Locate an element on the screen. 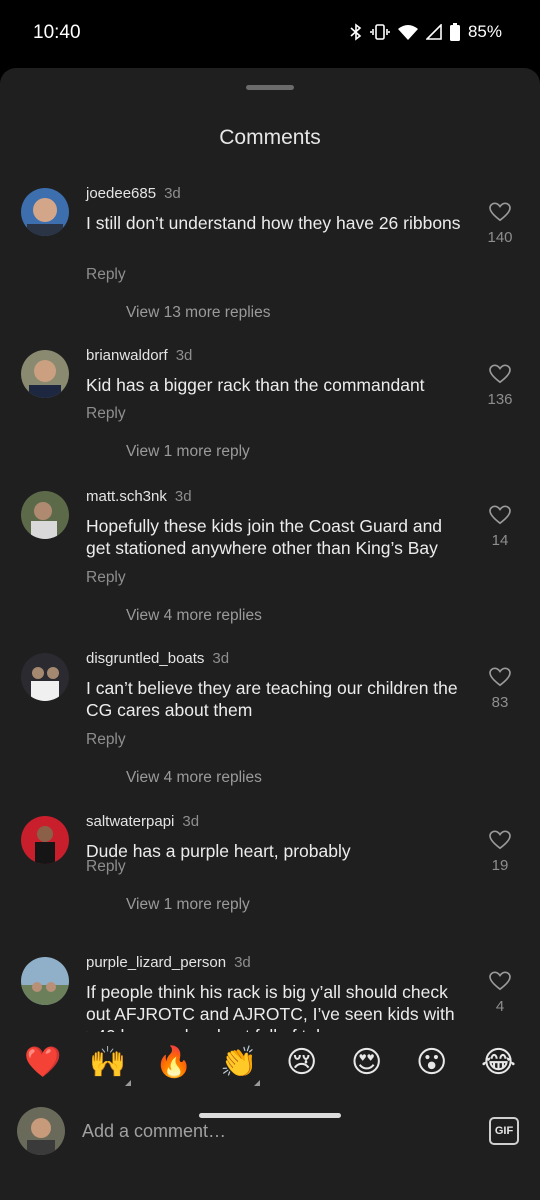  comment-header: disgruntled_boats 3d is located at coordinates (157, 658).